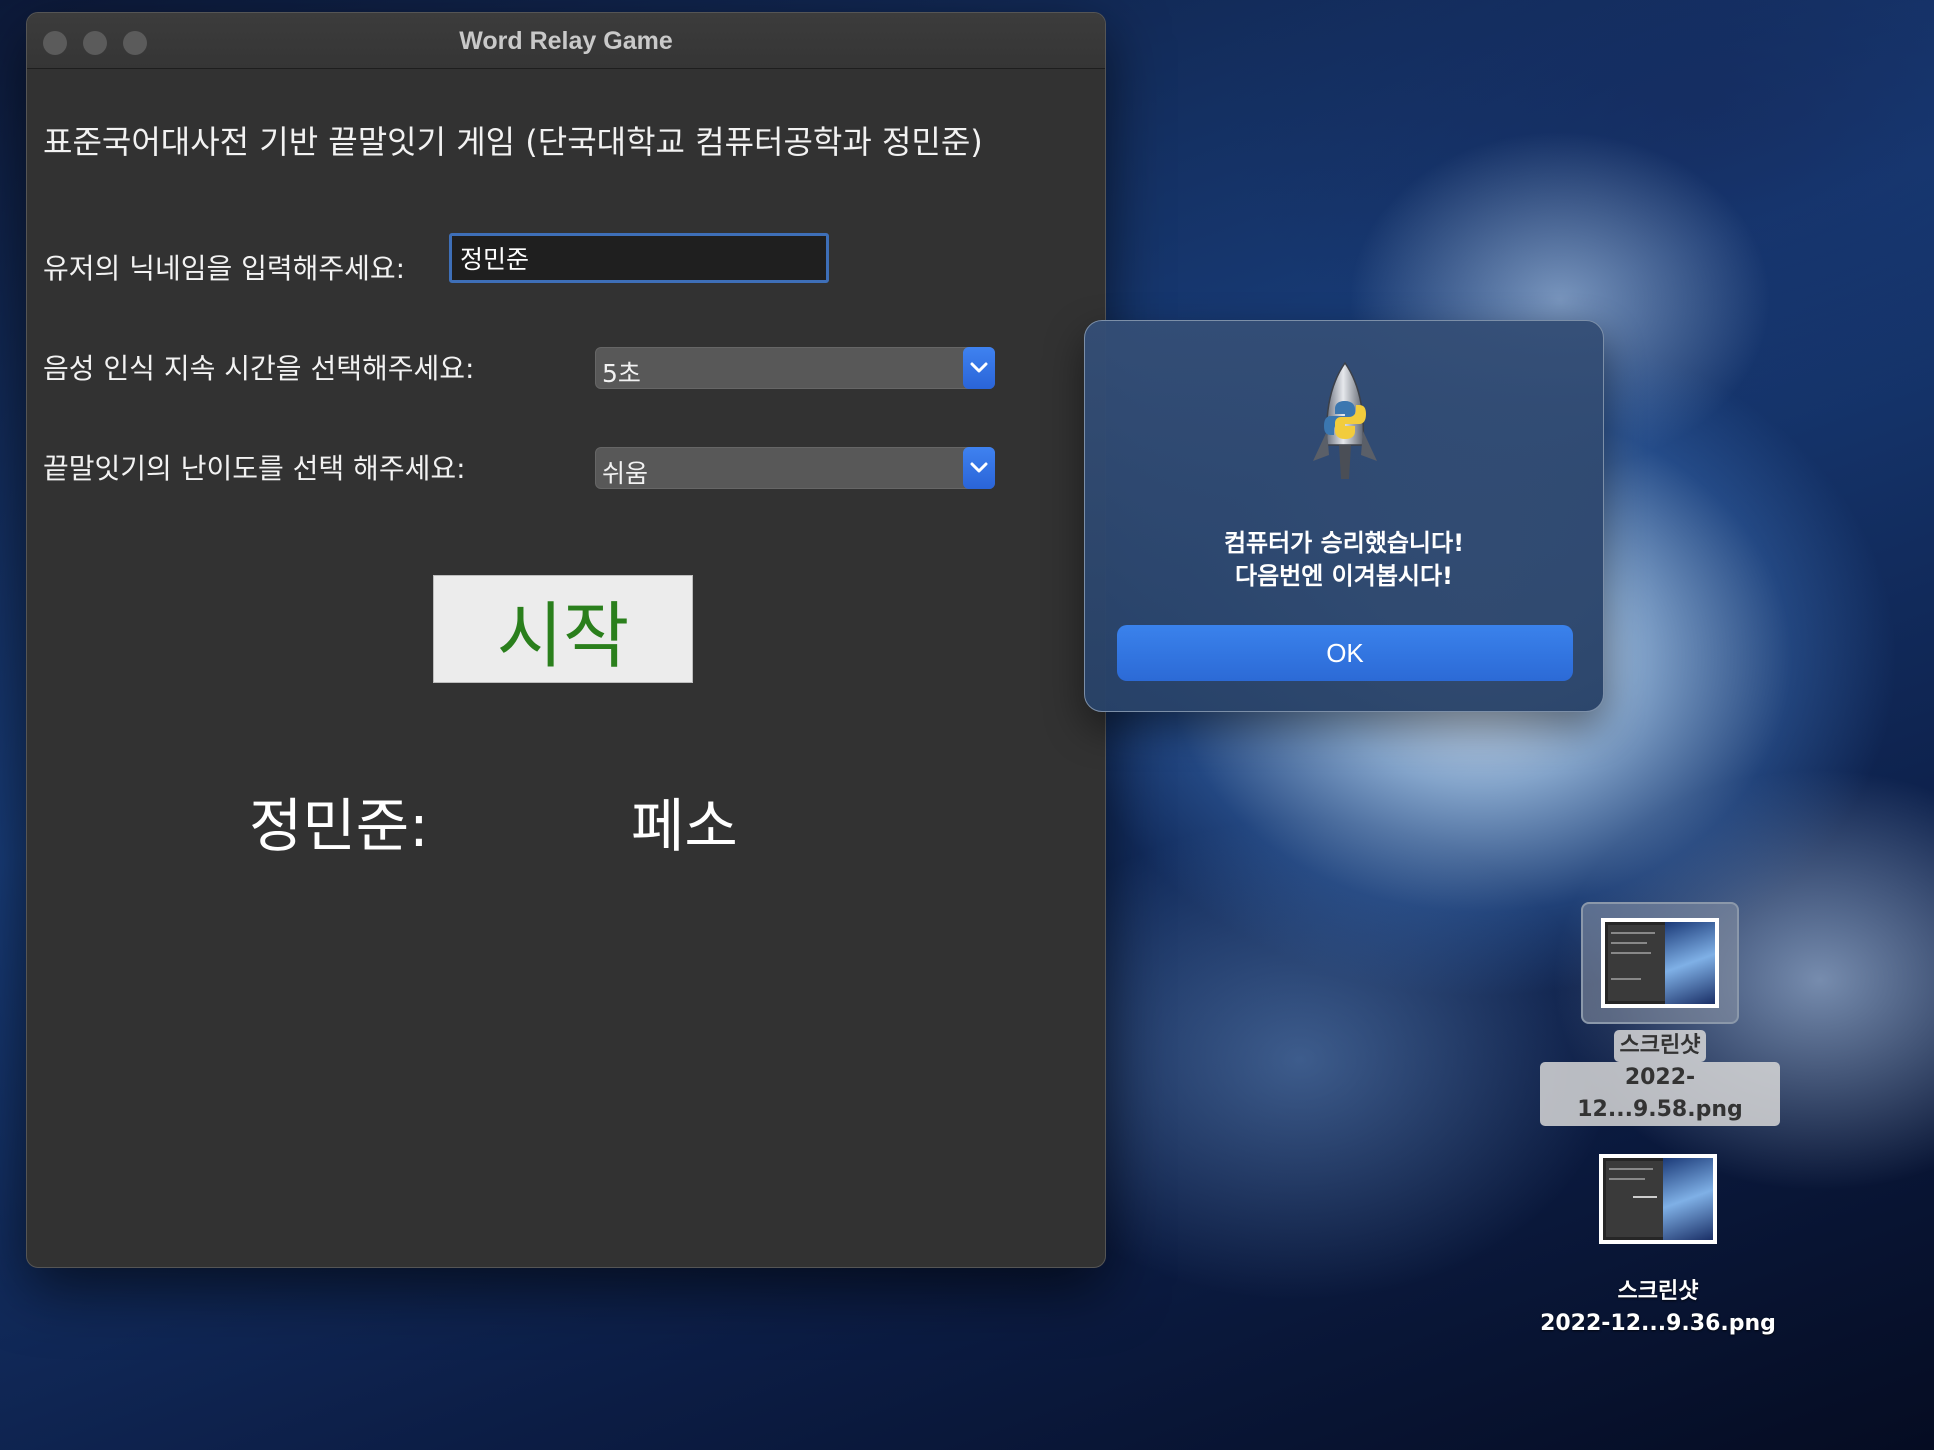  What do you see at coordinates (639, 258) in the screenshot?
I see `nickname-input` at bounding box center [639, 258].